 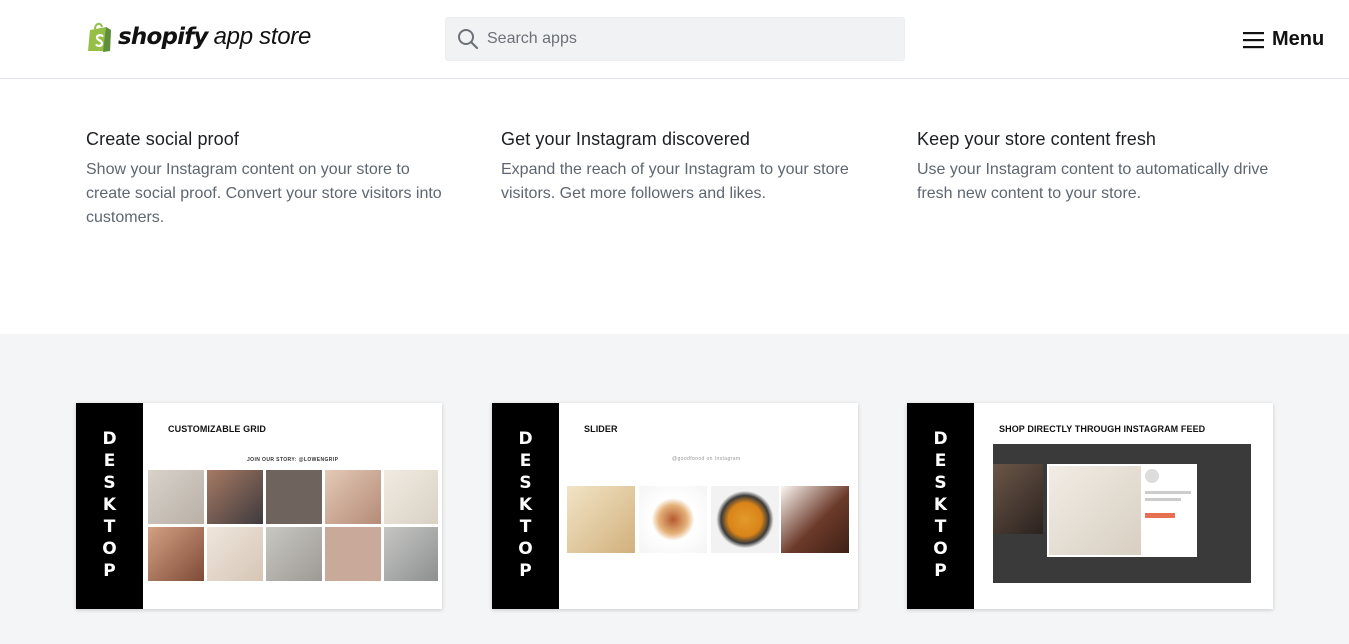 I want to click on shopify-app-store-logo: shopify app store, so click(x=198, y=37).